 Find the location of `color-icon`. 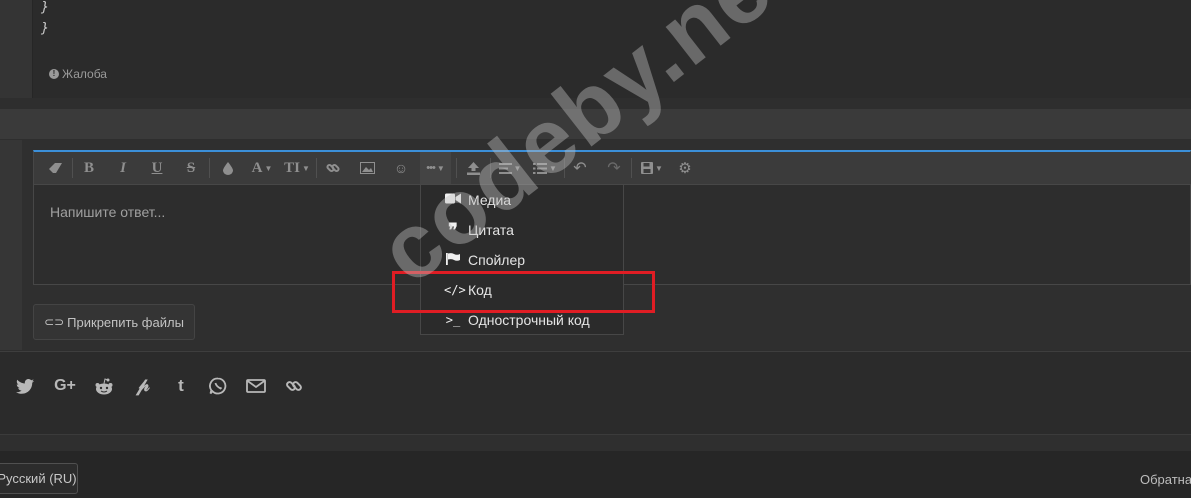

color-icon is located at coordinates (228, 168).